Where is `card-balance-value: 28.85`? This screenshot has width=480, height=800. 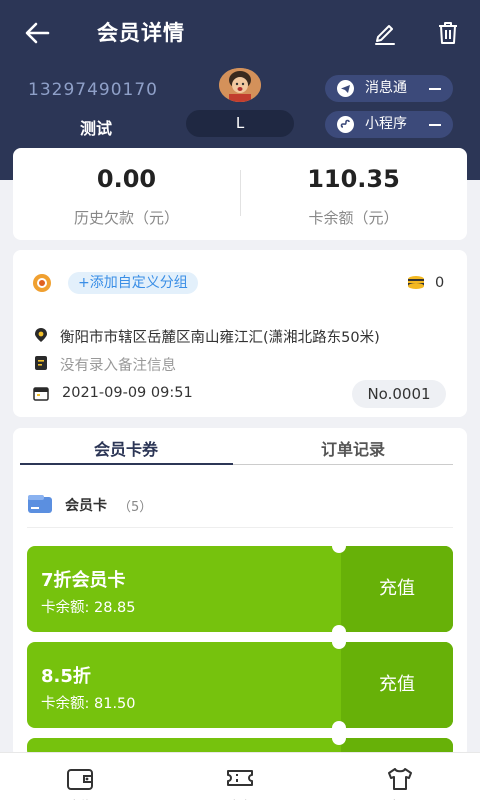
card-balance-value: 28.85 is located at coordinates (115, 608).